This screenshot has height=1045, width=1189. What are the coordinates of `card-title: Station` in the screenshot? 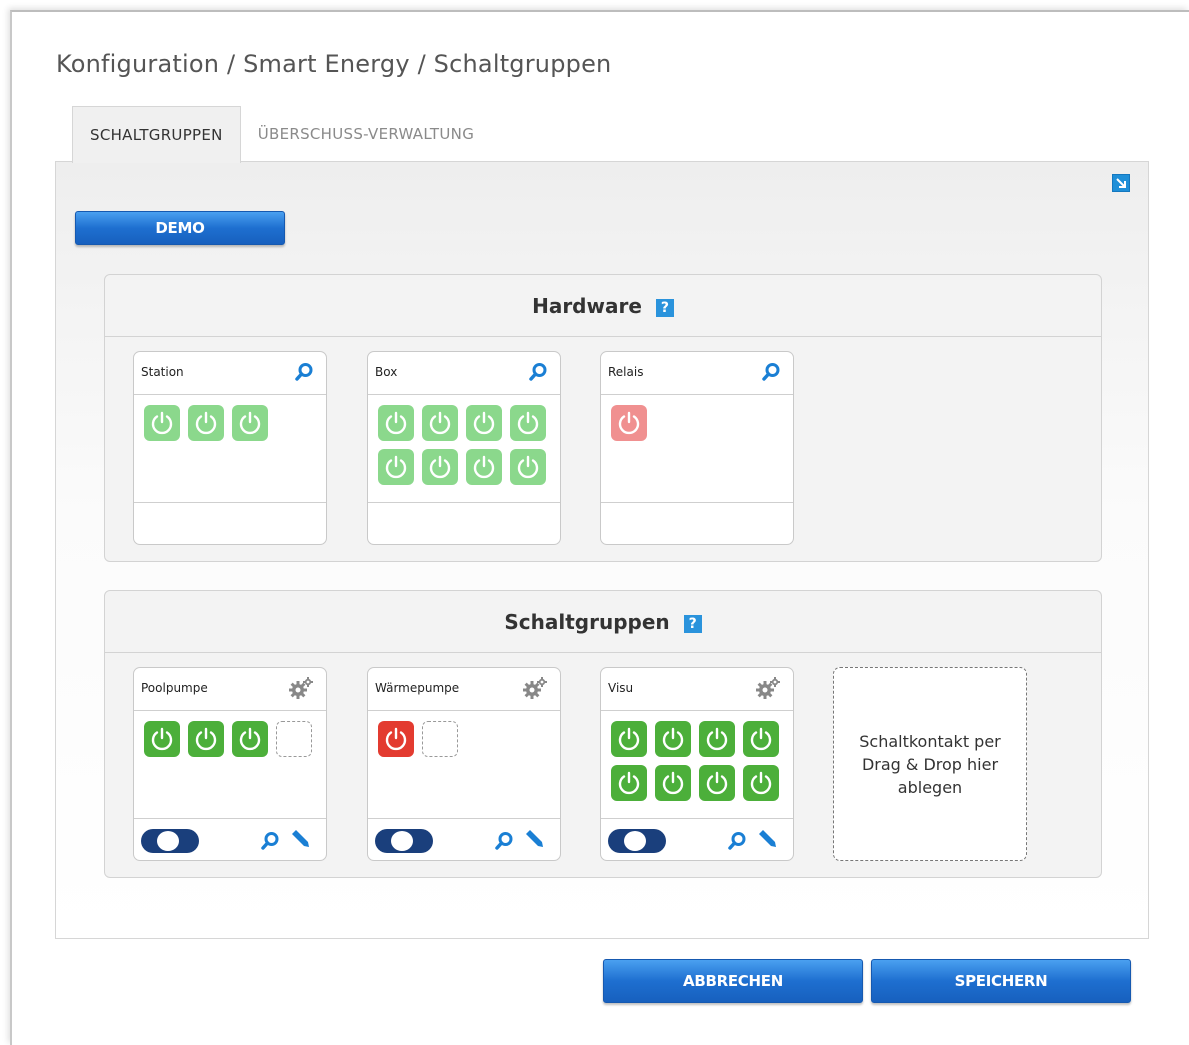 It's located at (162, 372).